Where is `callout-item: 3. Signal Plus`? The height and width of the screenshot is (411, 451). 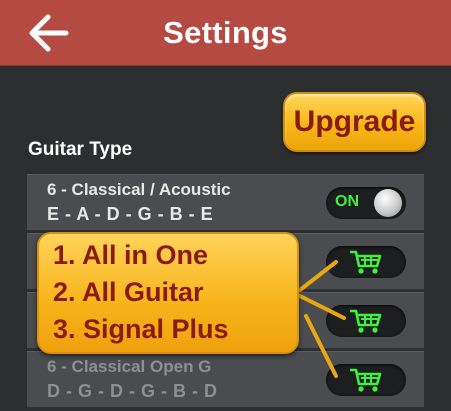
callout-item: 3. Signal Plus is located at coordinates (141, 329).